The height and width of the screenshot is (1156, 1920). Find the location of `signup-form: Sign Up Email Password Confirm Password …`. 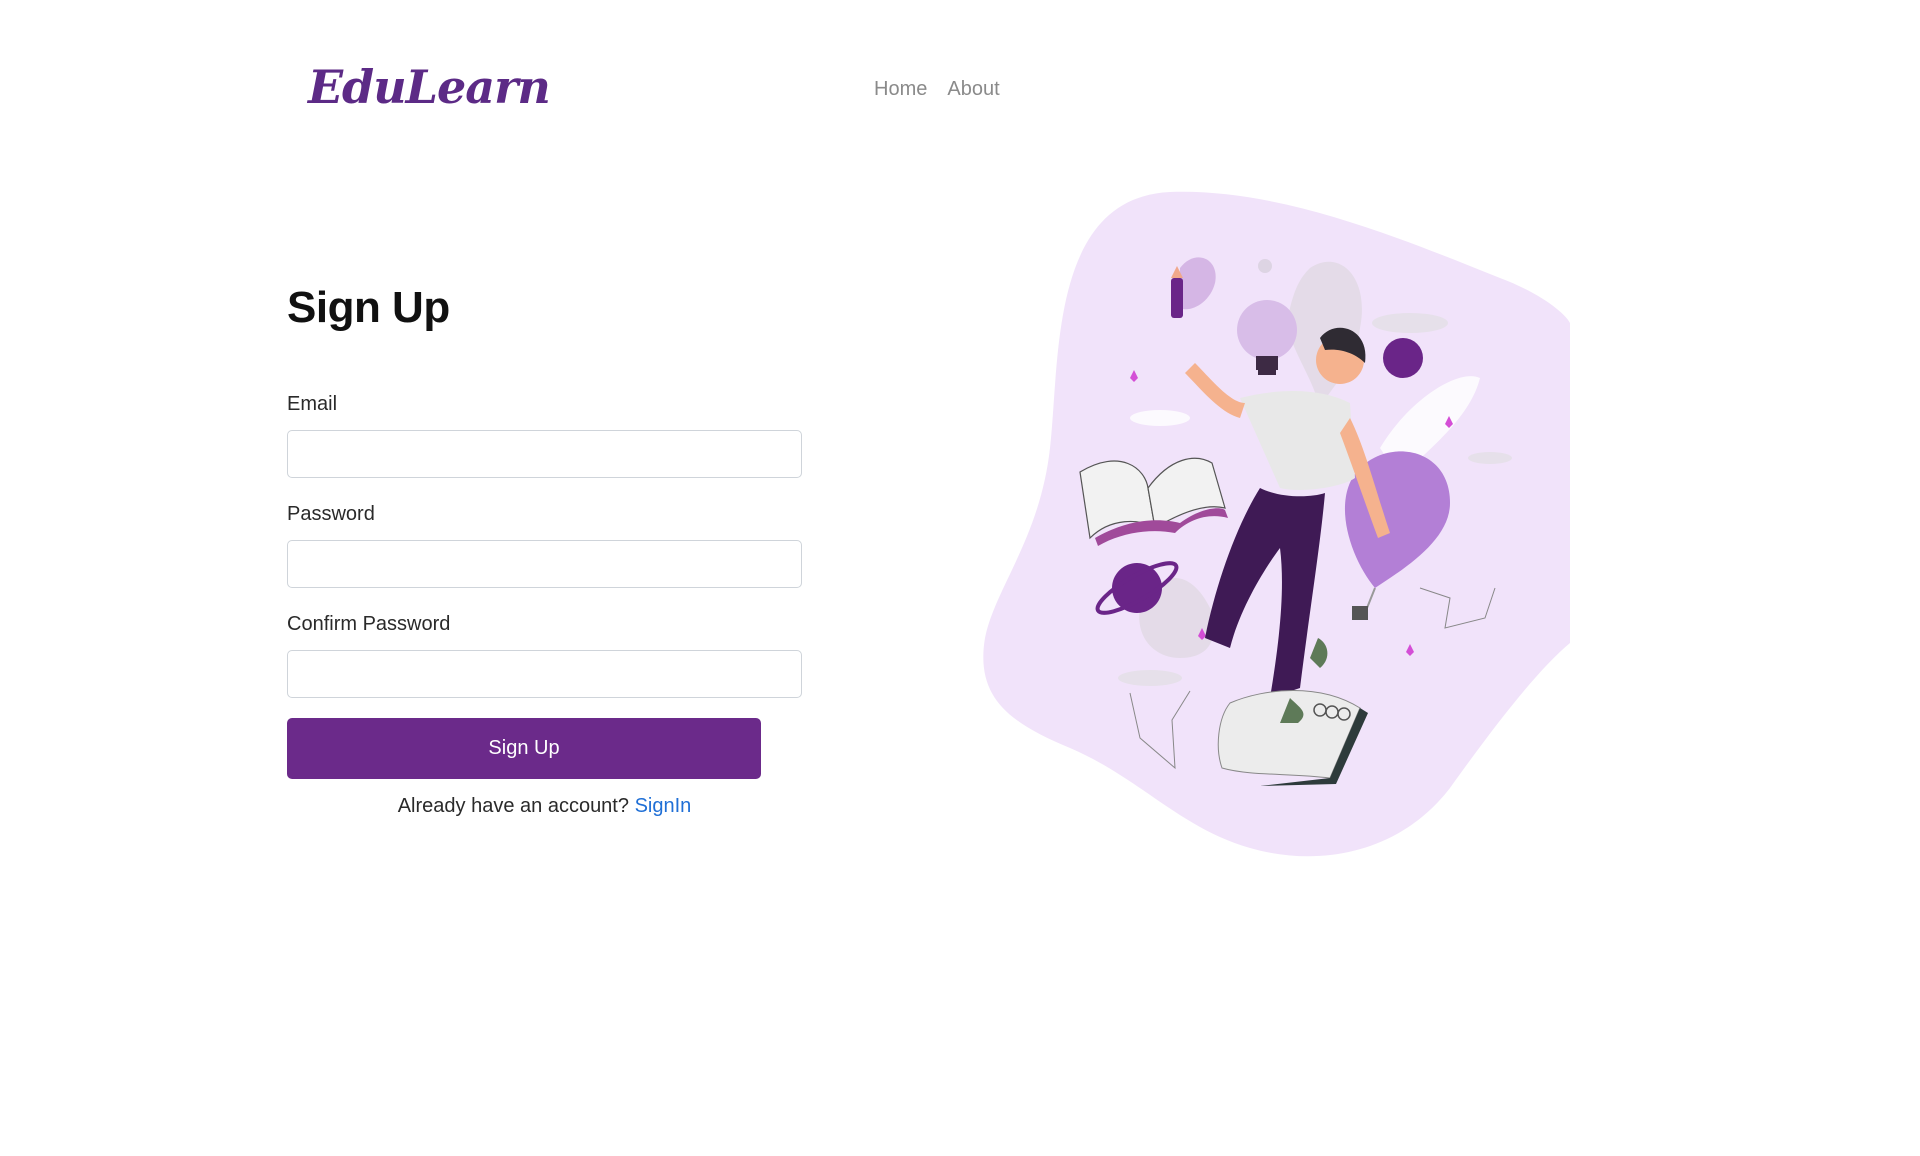

signup-form: Sign Up Email Password Confirm Password … is located at coordinates (547, 549).